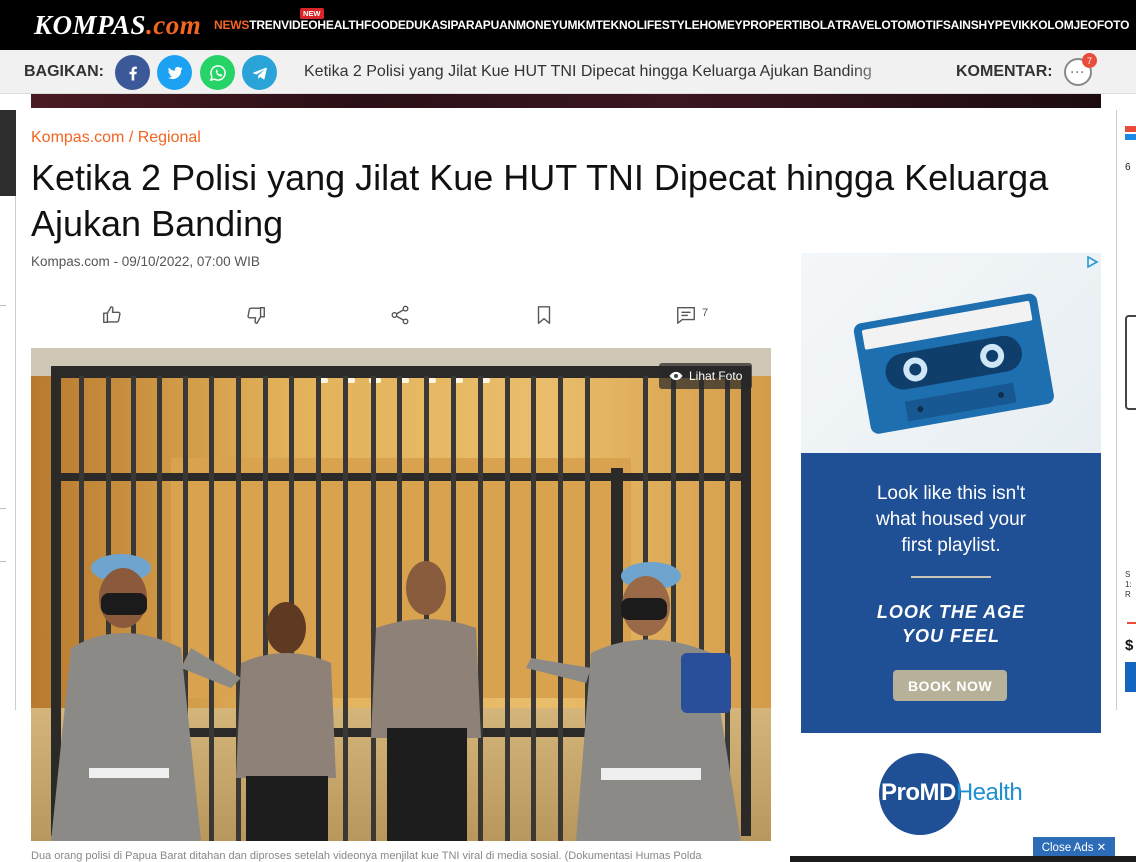 This screenshot has height=862, width=1136. Describe the element at coordinates (1129, 645) in the screenshot. I see `price-symbol: $` at that location.